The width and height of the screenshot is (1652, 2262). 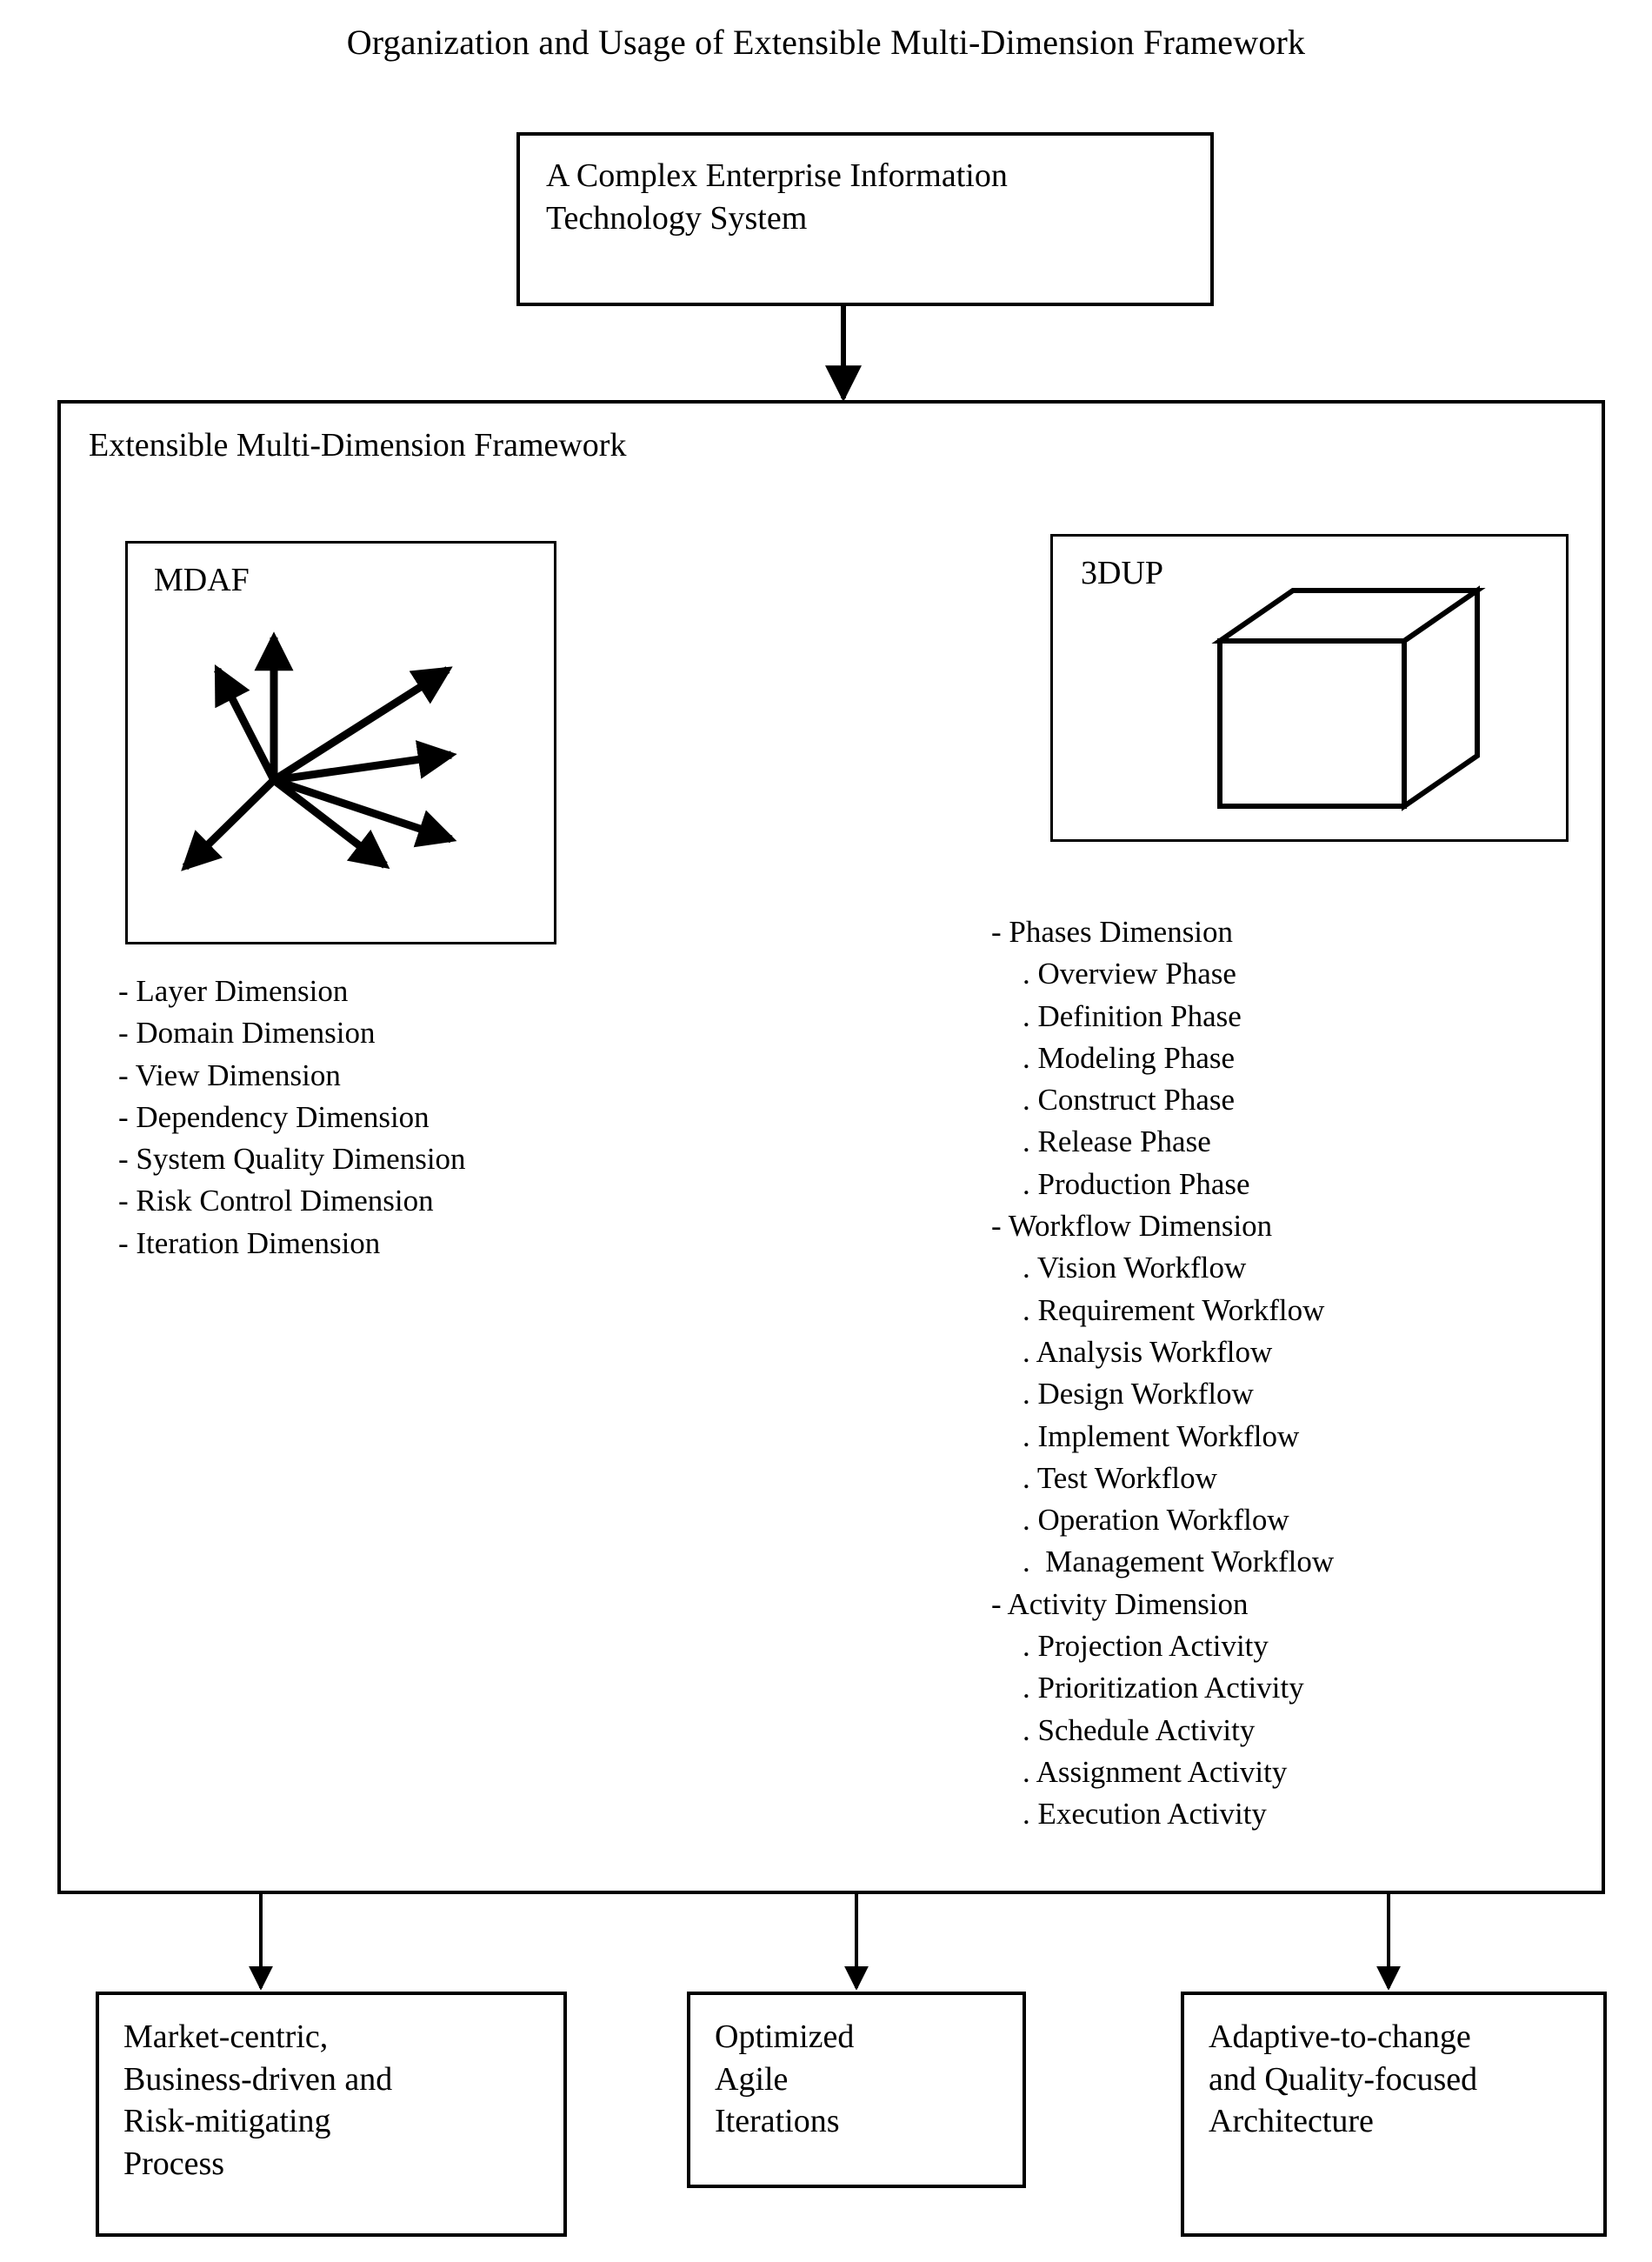 What do you see at coordinates (1129, 974) in the screenshot?
I see `list-item: . Overview Phase` at bounding box center [1129, 974].